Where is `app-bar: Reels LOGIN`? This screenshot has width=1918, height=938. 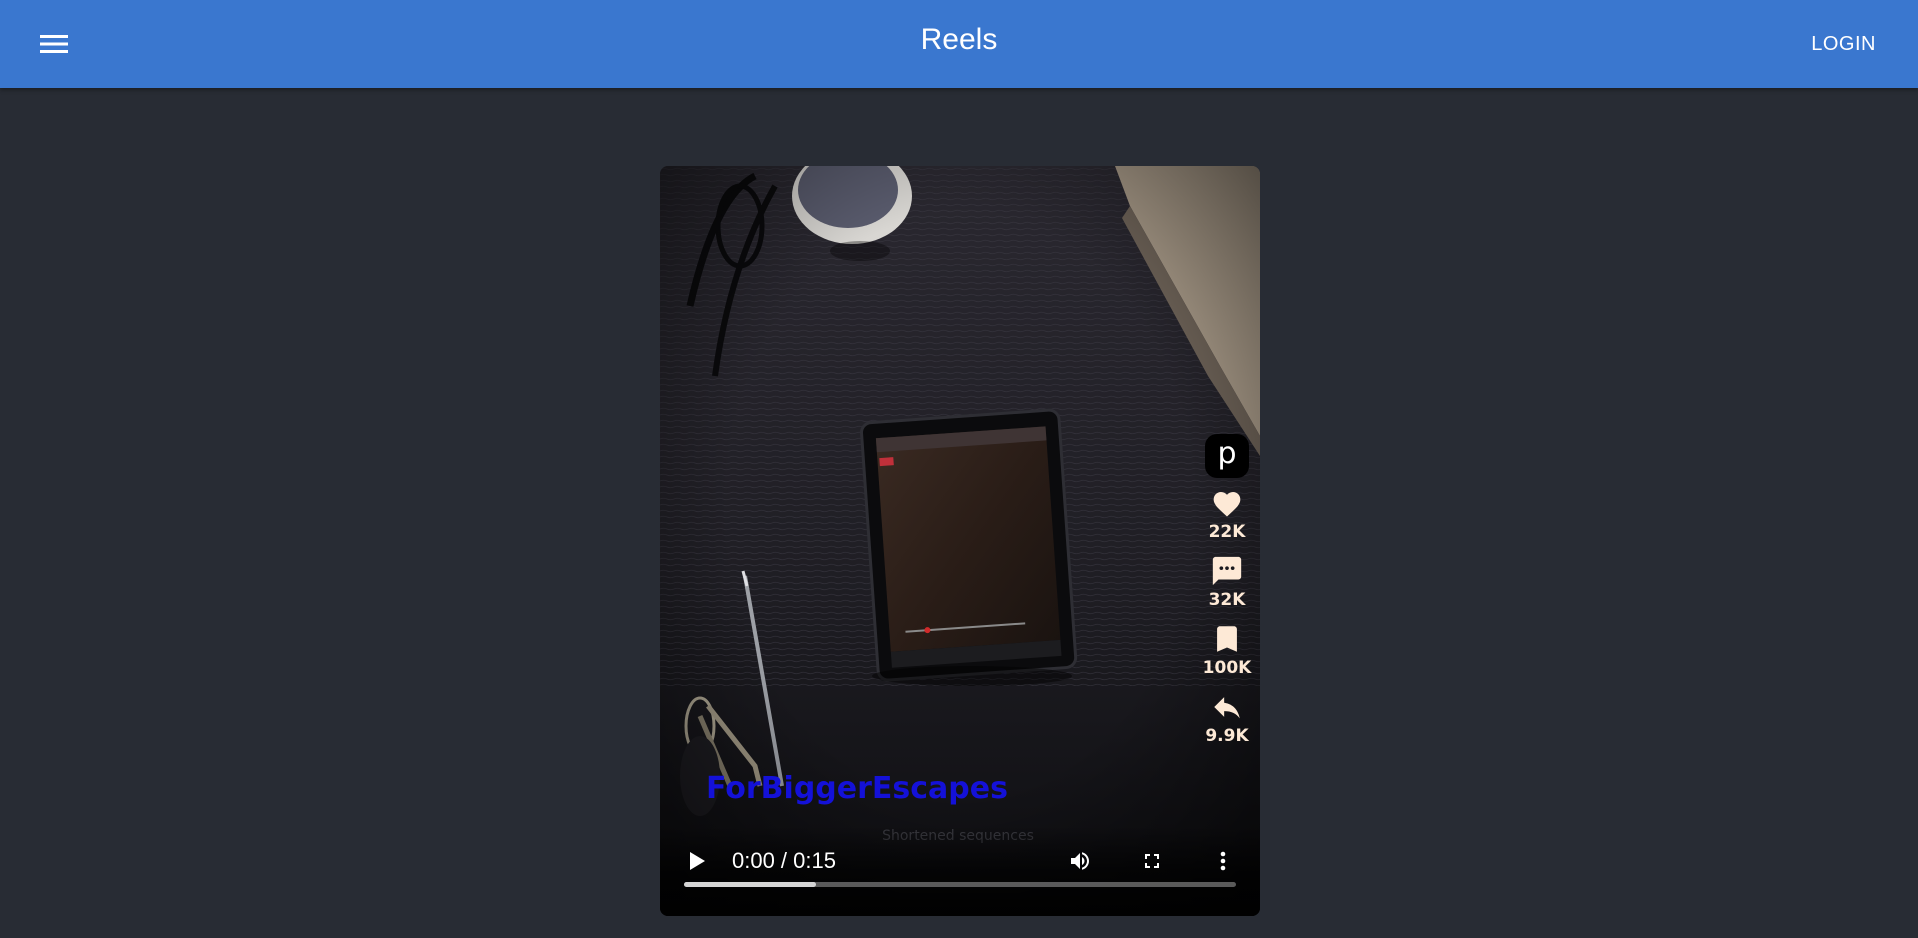
app-bar: Reels LOGIN is located at coordinates (959, 44).